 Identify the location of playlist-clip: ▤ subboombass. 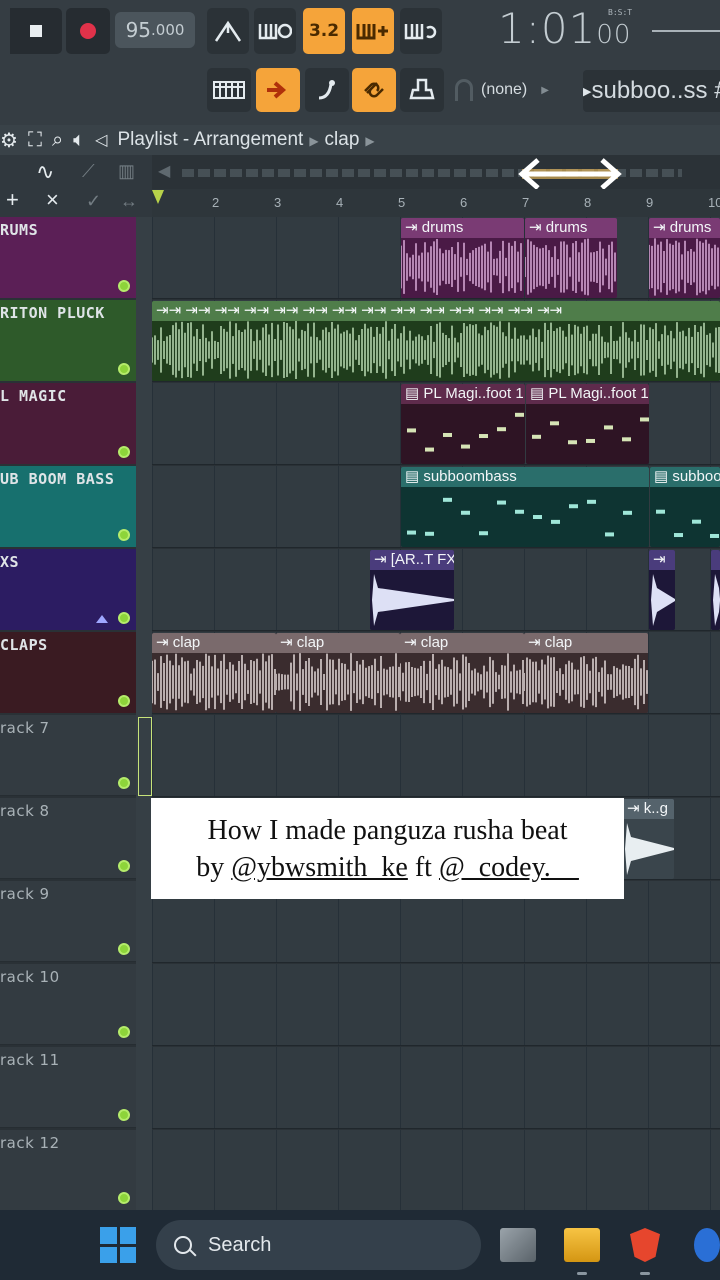
(525, 507).